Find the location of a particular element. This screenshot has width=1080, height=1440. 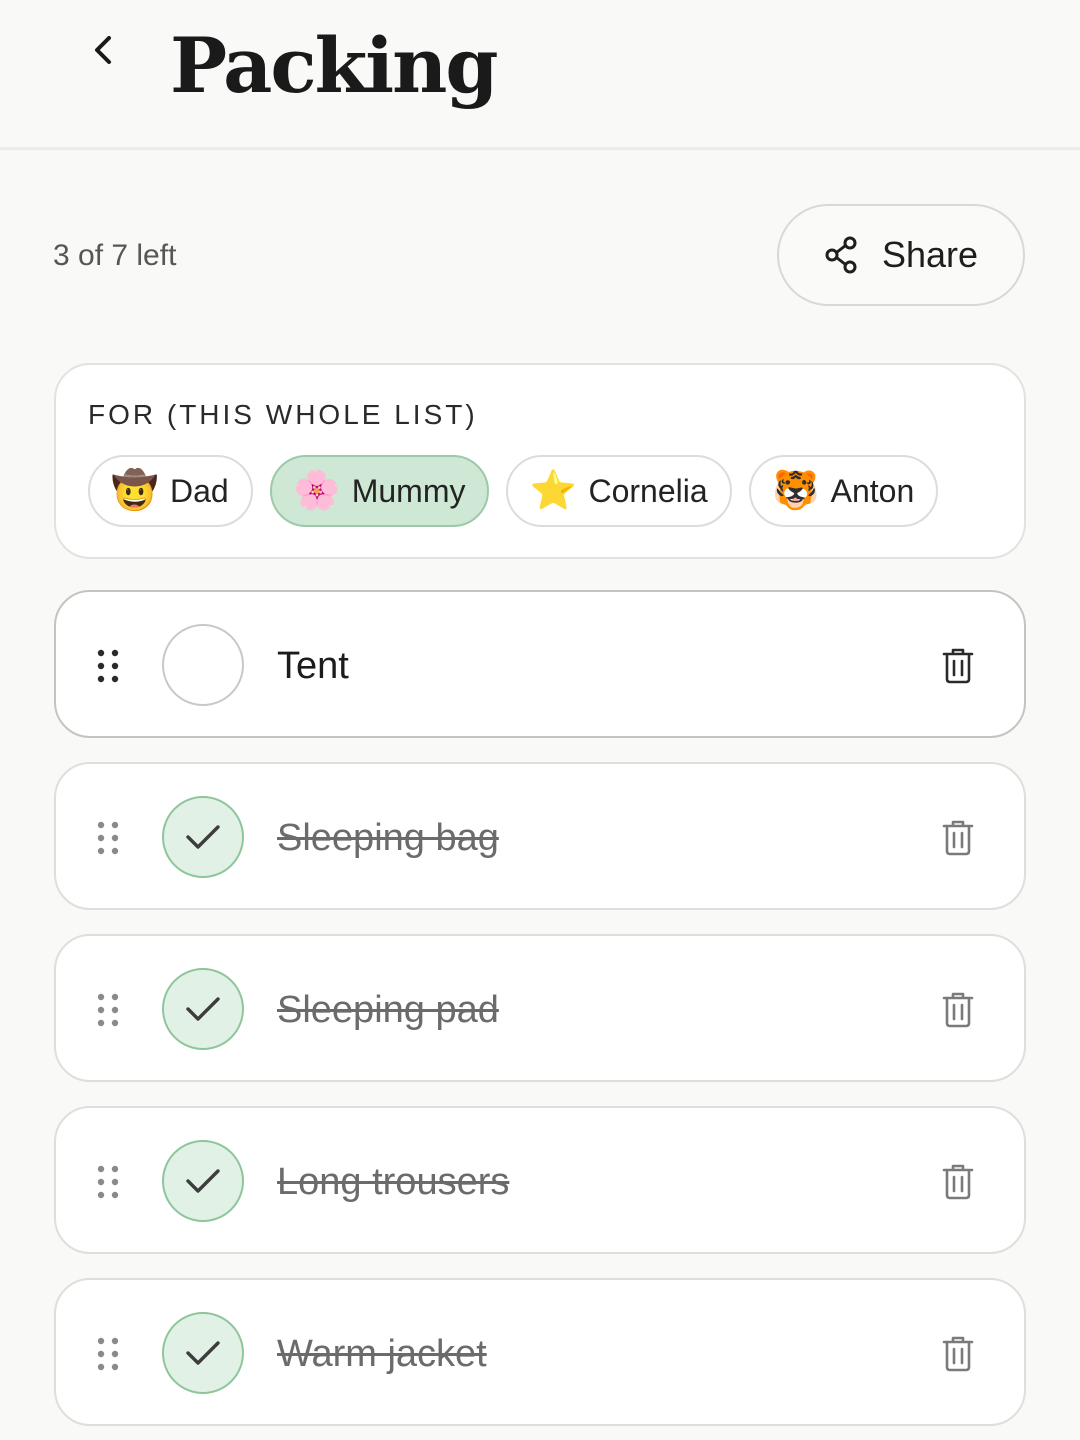

assignees-heading: FOR (THIS WHOLE LIST) is located at coordinates (283, 414).